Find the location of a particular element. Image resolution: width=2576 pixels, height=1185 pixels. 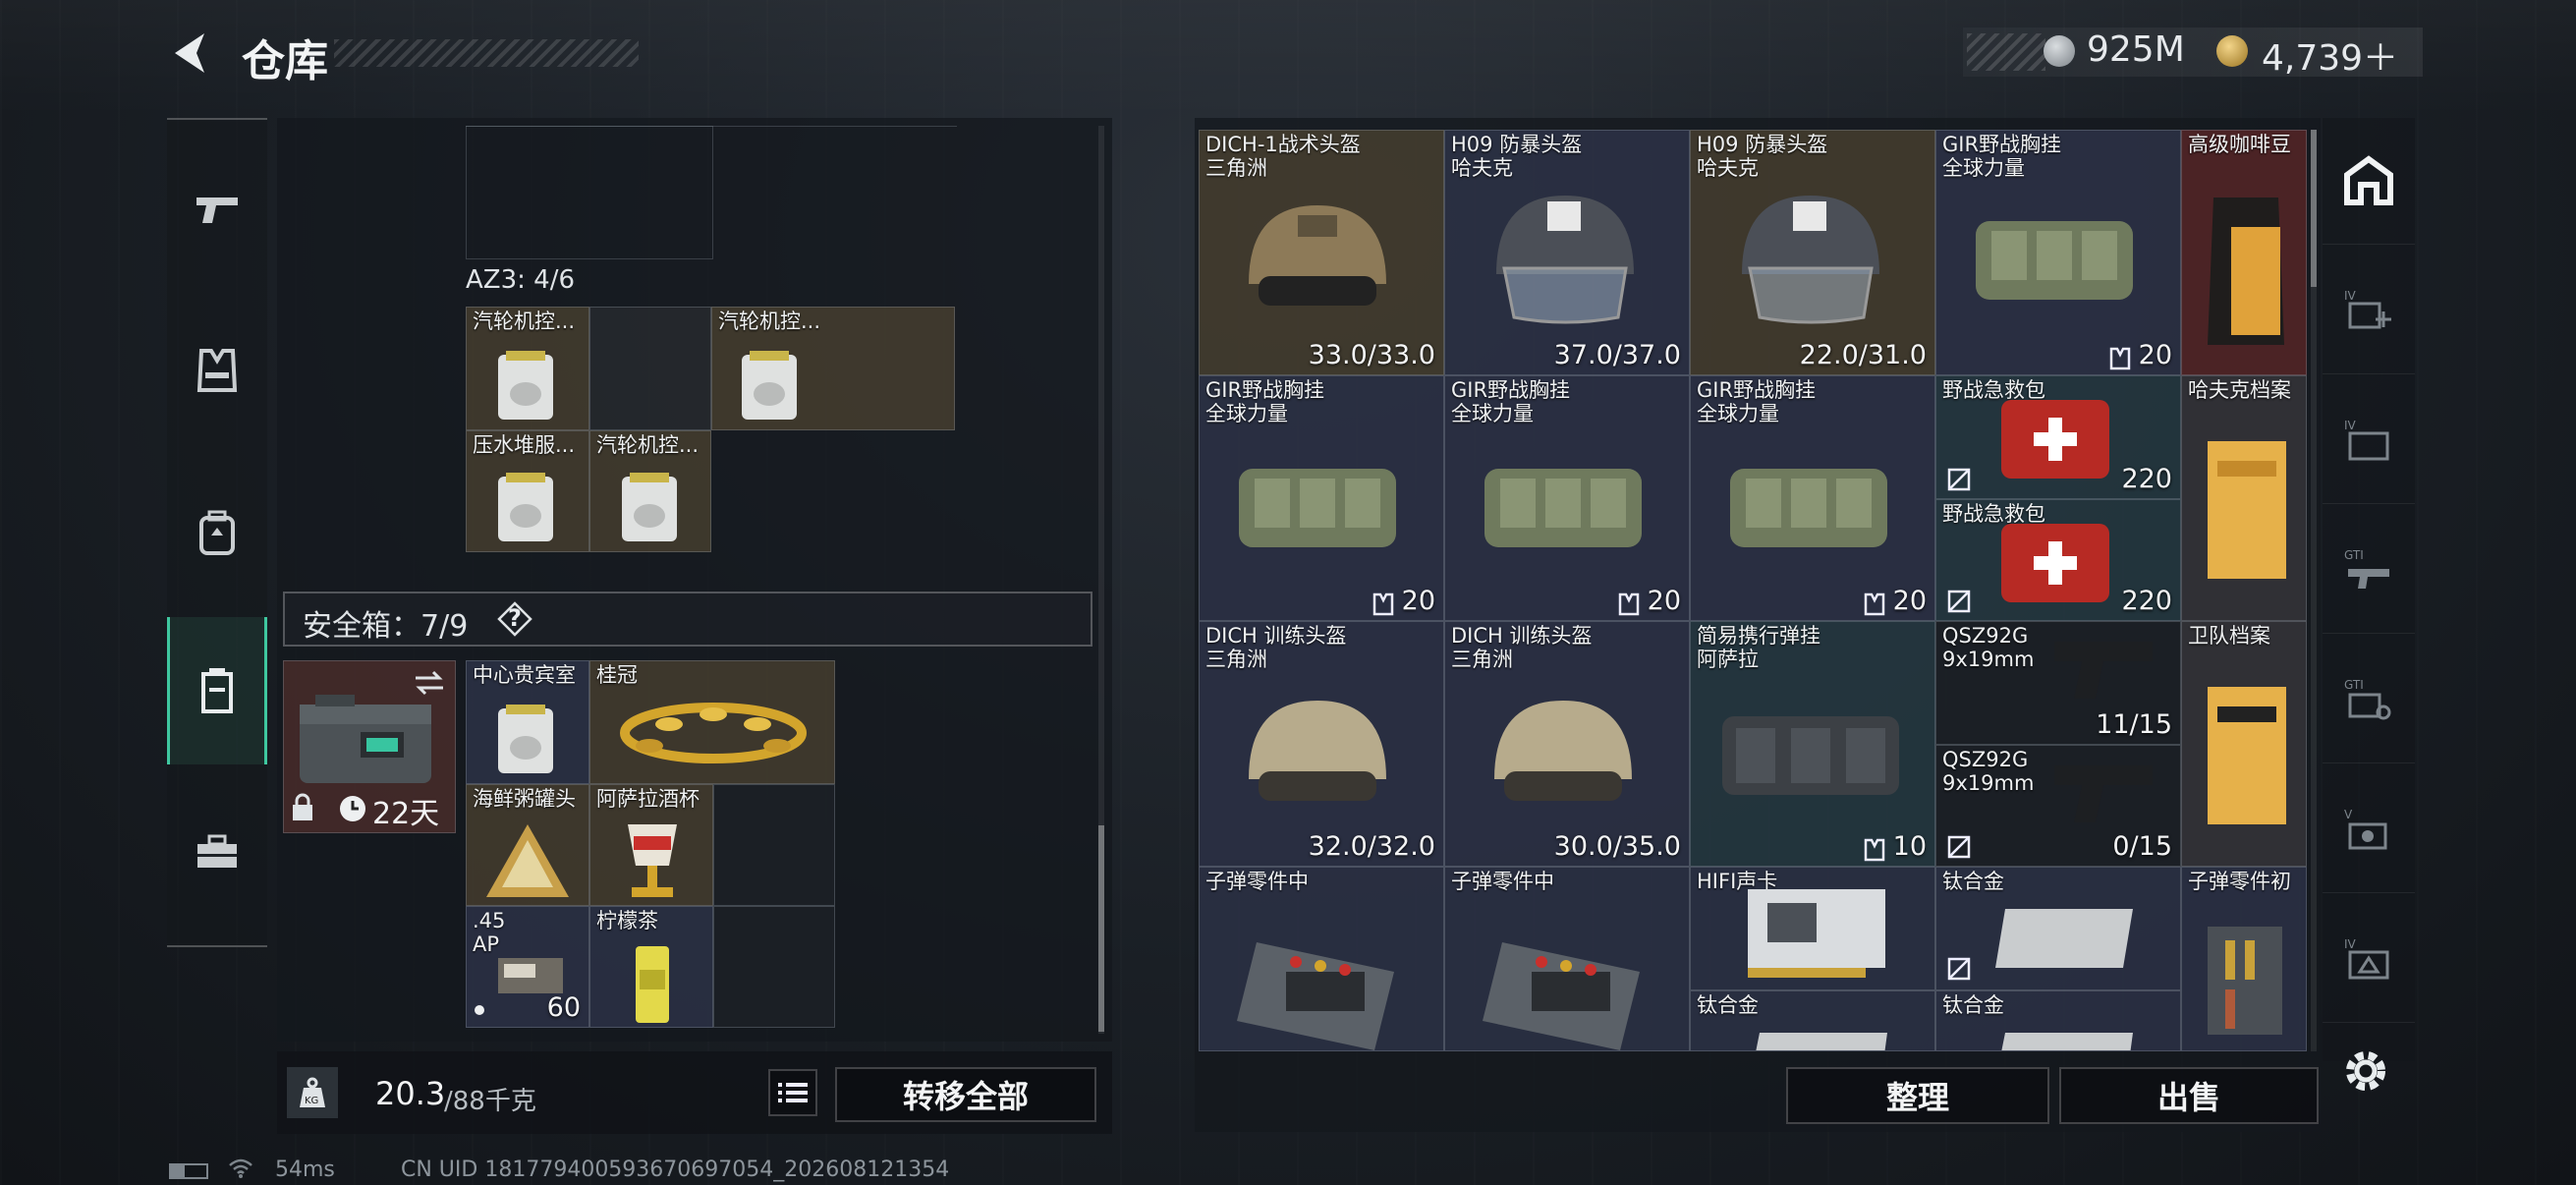

sell-button: 出售 is located at coordinates (2189, 1096).